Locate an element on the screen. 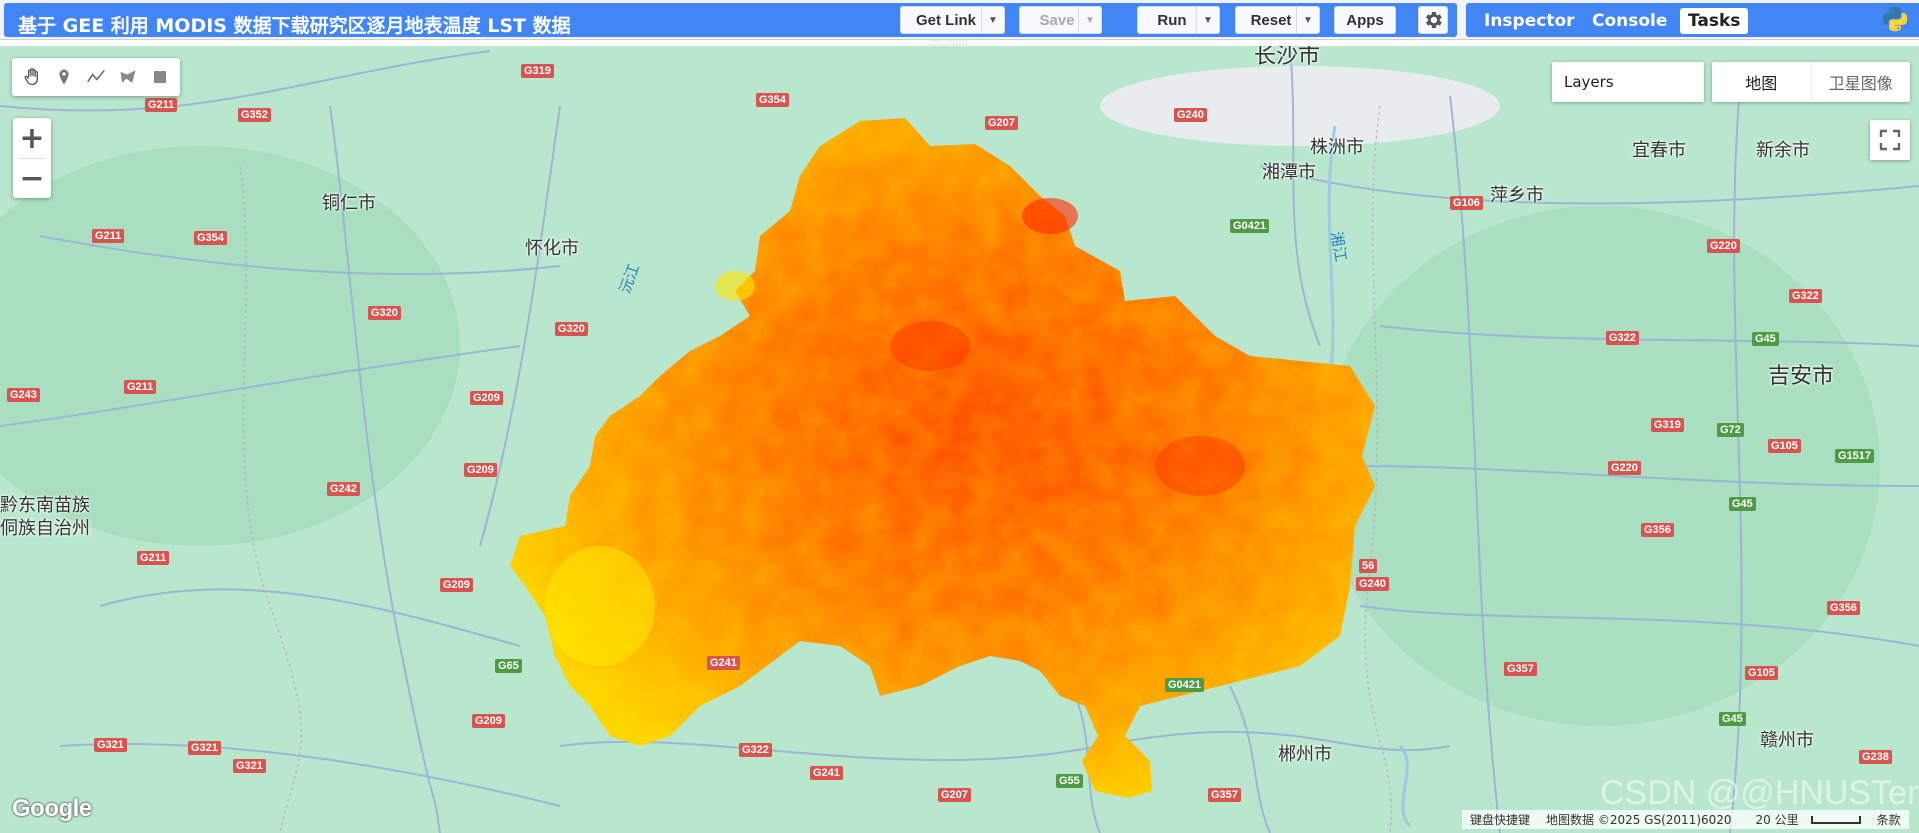 Image resolution: width=1919 pixels, height=833 pixels. city-label: 萍乡市 is located at coordinates (1517, 195).